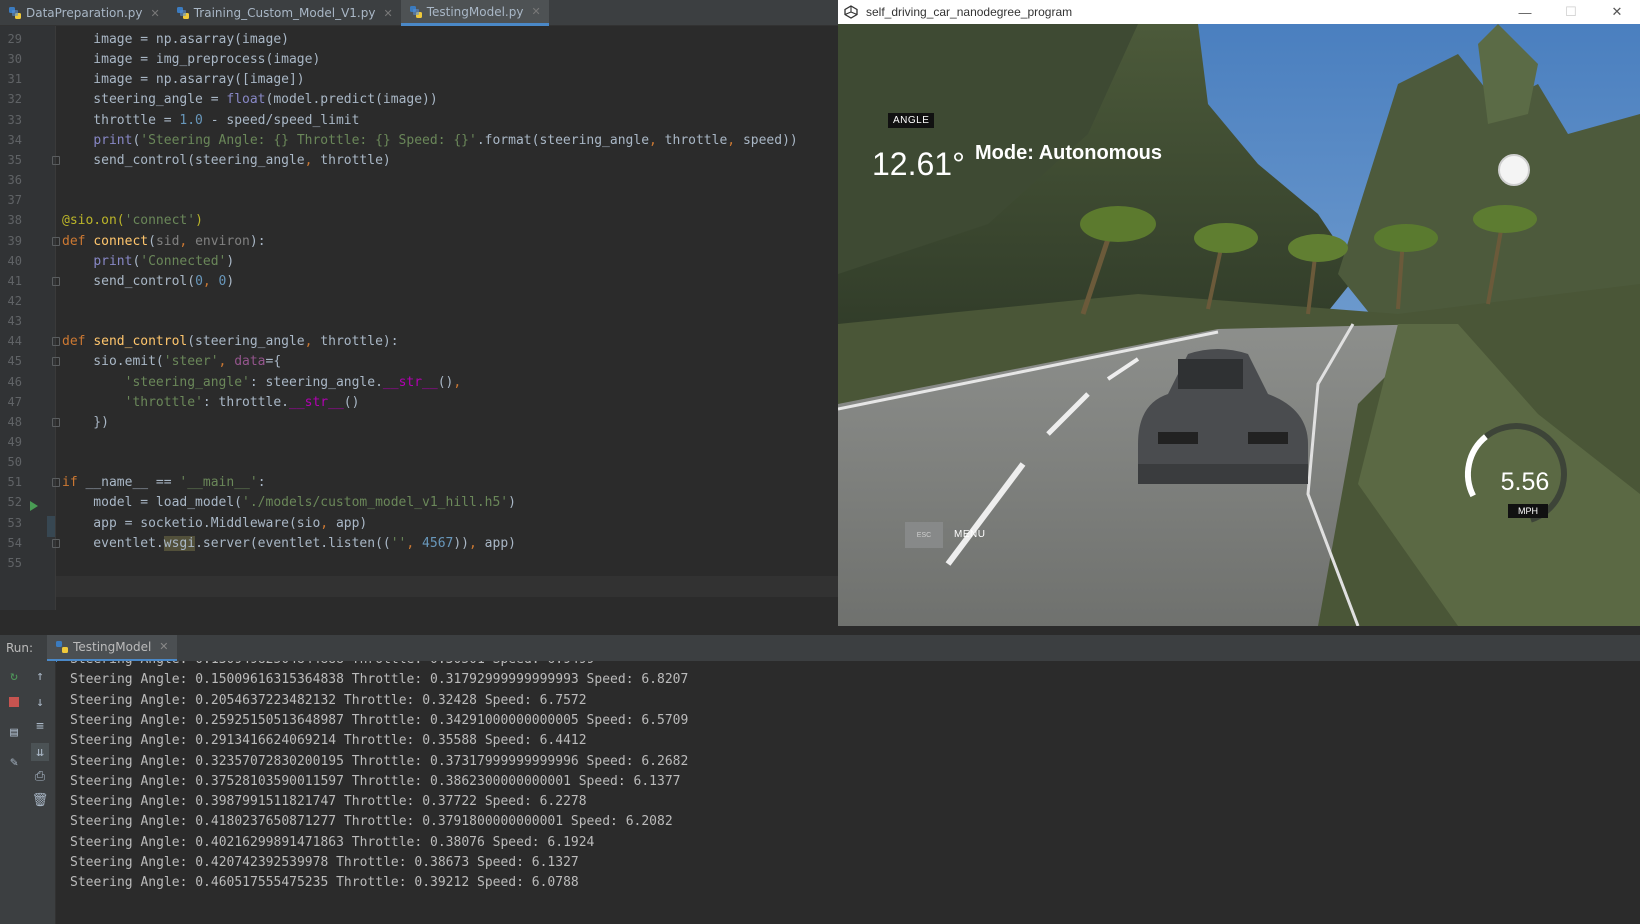 The height and width of the screenshot is (924, 1640). I want to click on minimize-button: —, so click(1525, 12).